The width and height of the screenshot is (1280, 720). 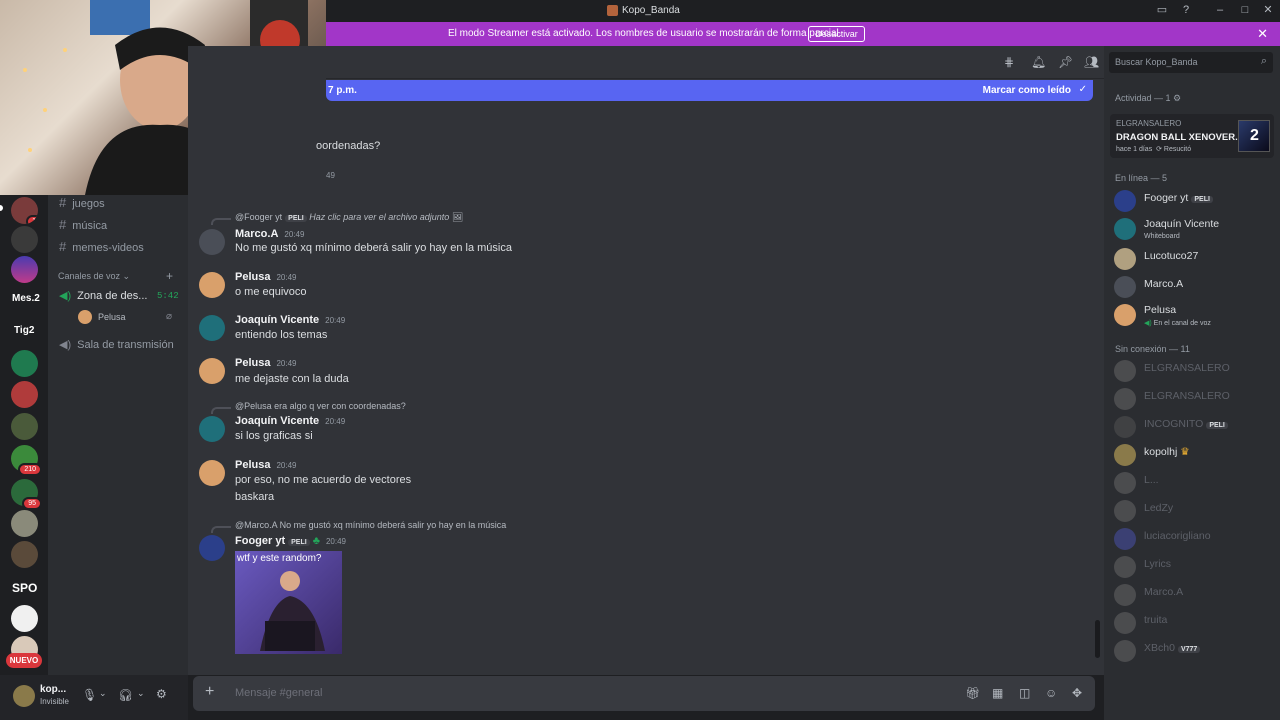 I want to click on maximize-icon: □, so click(x=1245, y=10).